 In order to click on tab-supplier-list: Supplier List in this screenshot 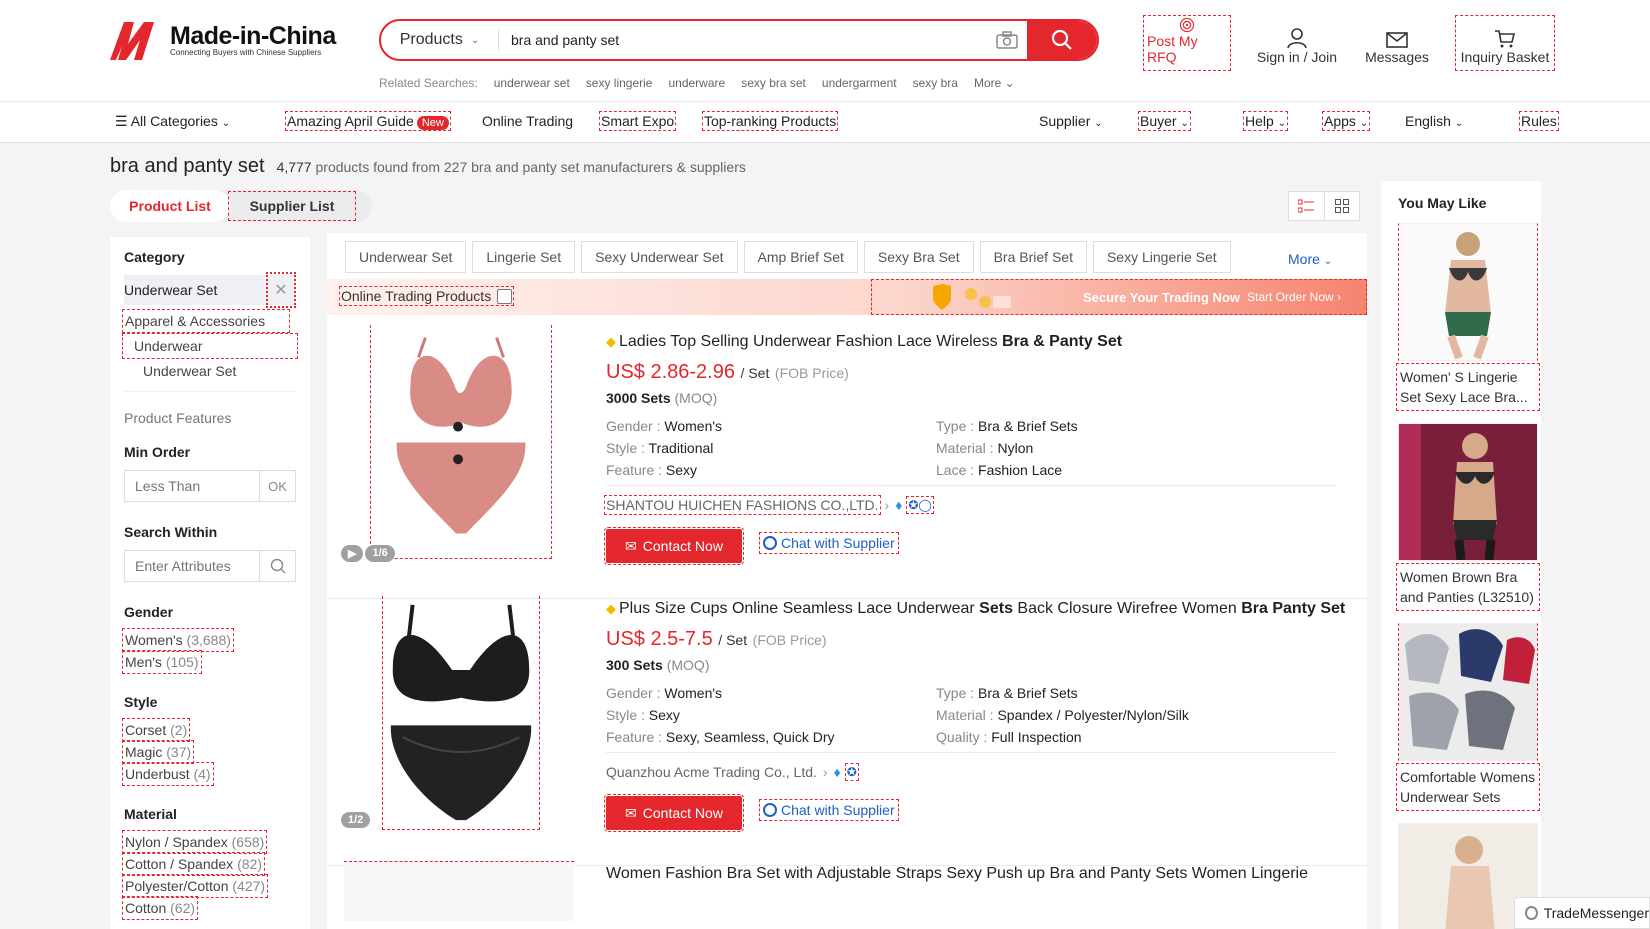, I will do `click(292, 206)`.